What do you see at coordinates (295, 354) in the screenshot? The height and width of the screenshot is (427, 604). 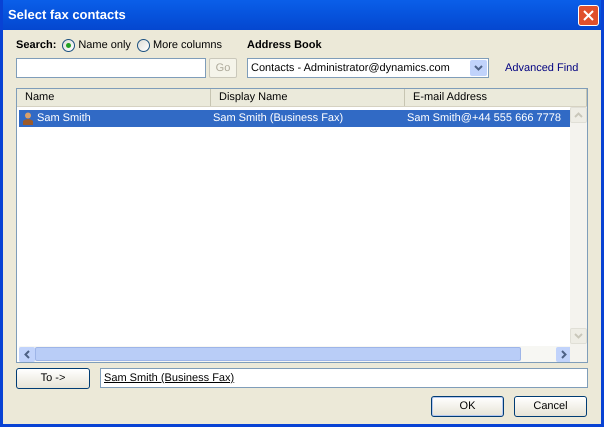 I see `horizontal-scrollbar` at bounding box center [295, 354].